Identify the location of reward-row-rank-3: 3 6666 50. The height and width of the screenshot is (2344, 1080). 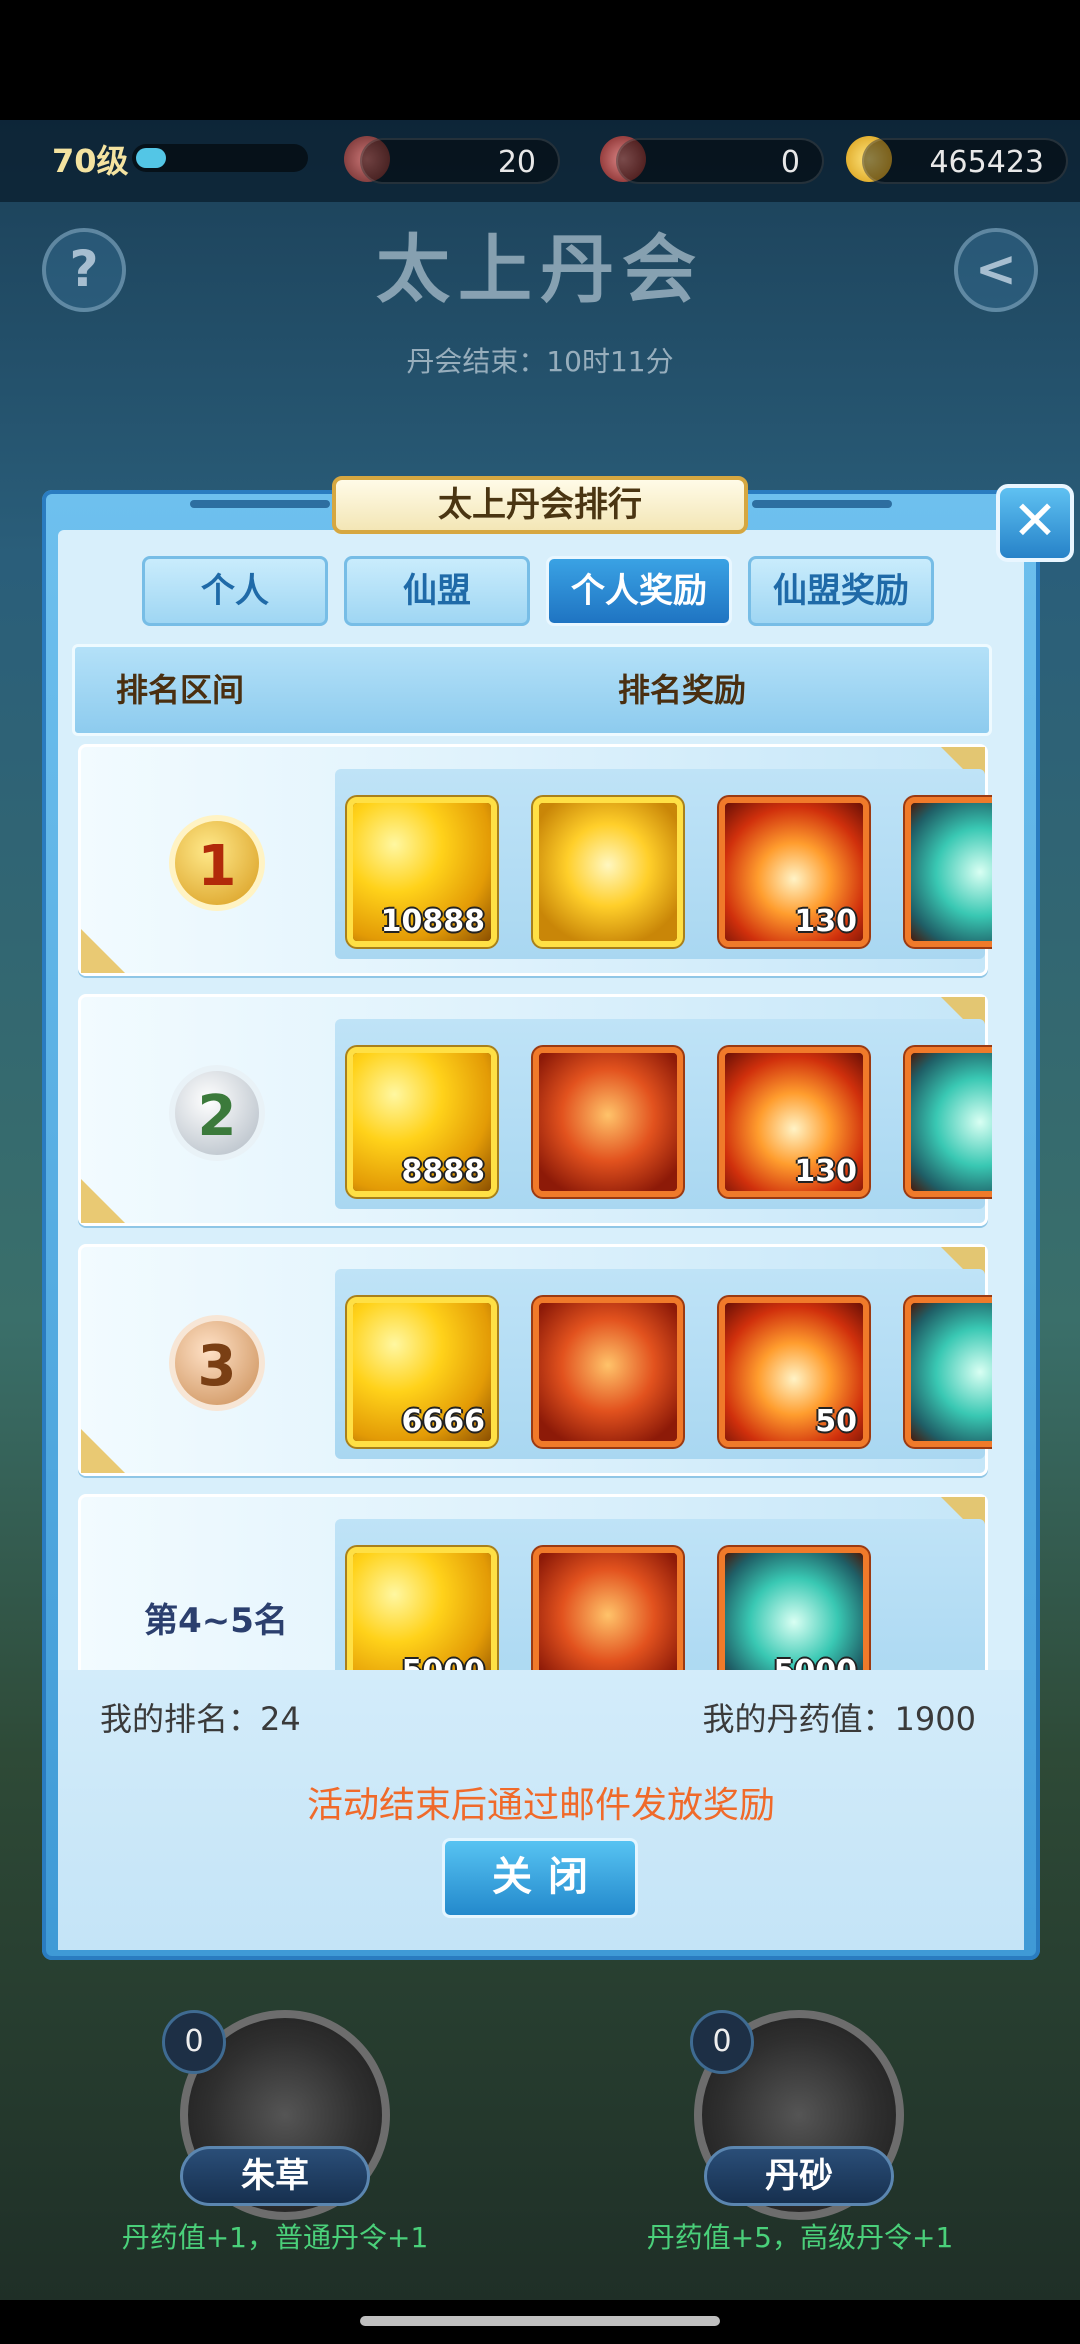
(535, 1360).